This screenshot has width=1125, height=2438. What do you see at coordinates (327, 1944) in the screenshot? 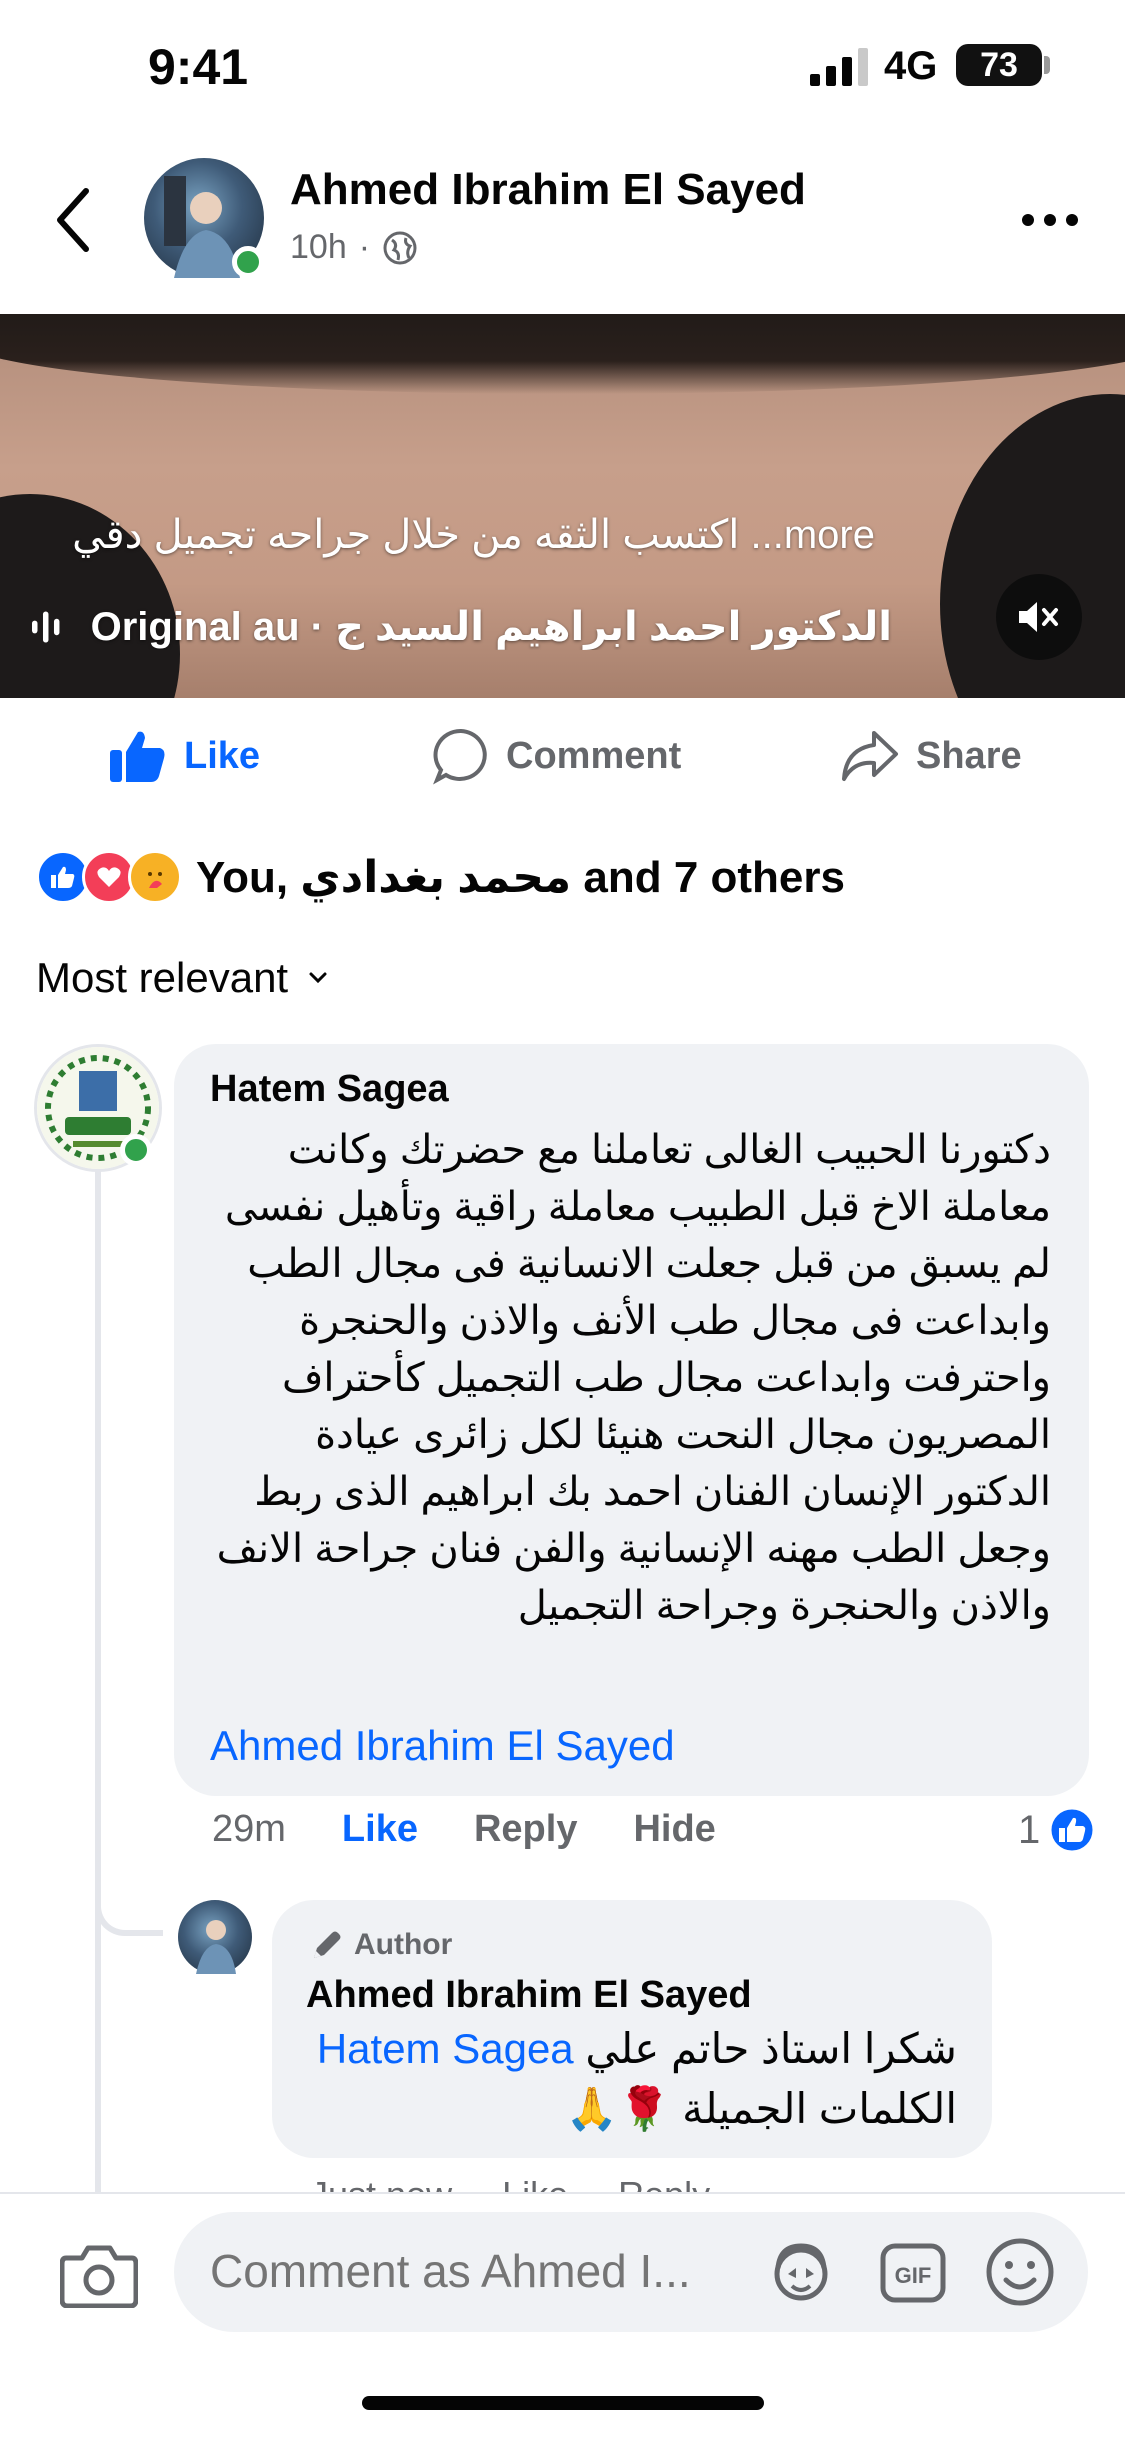
I see `pen-icon` at bounding box center [327, 1944].